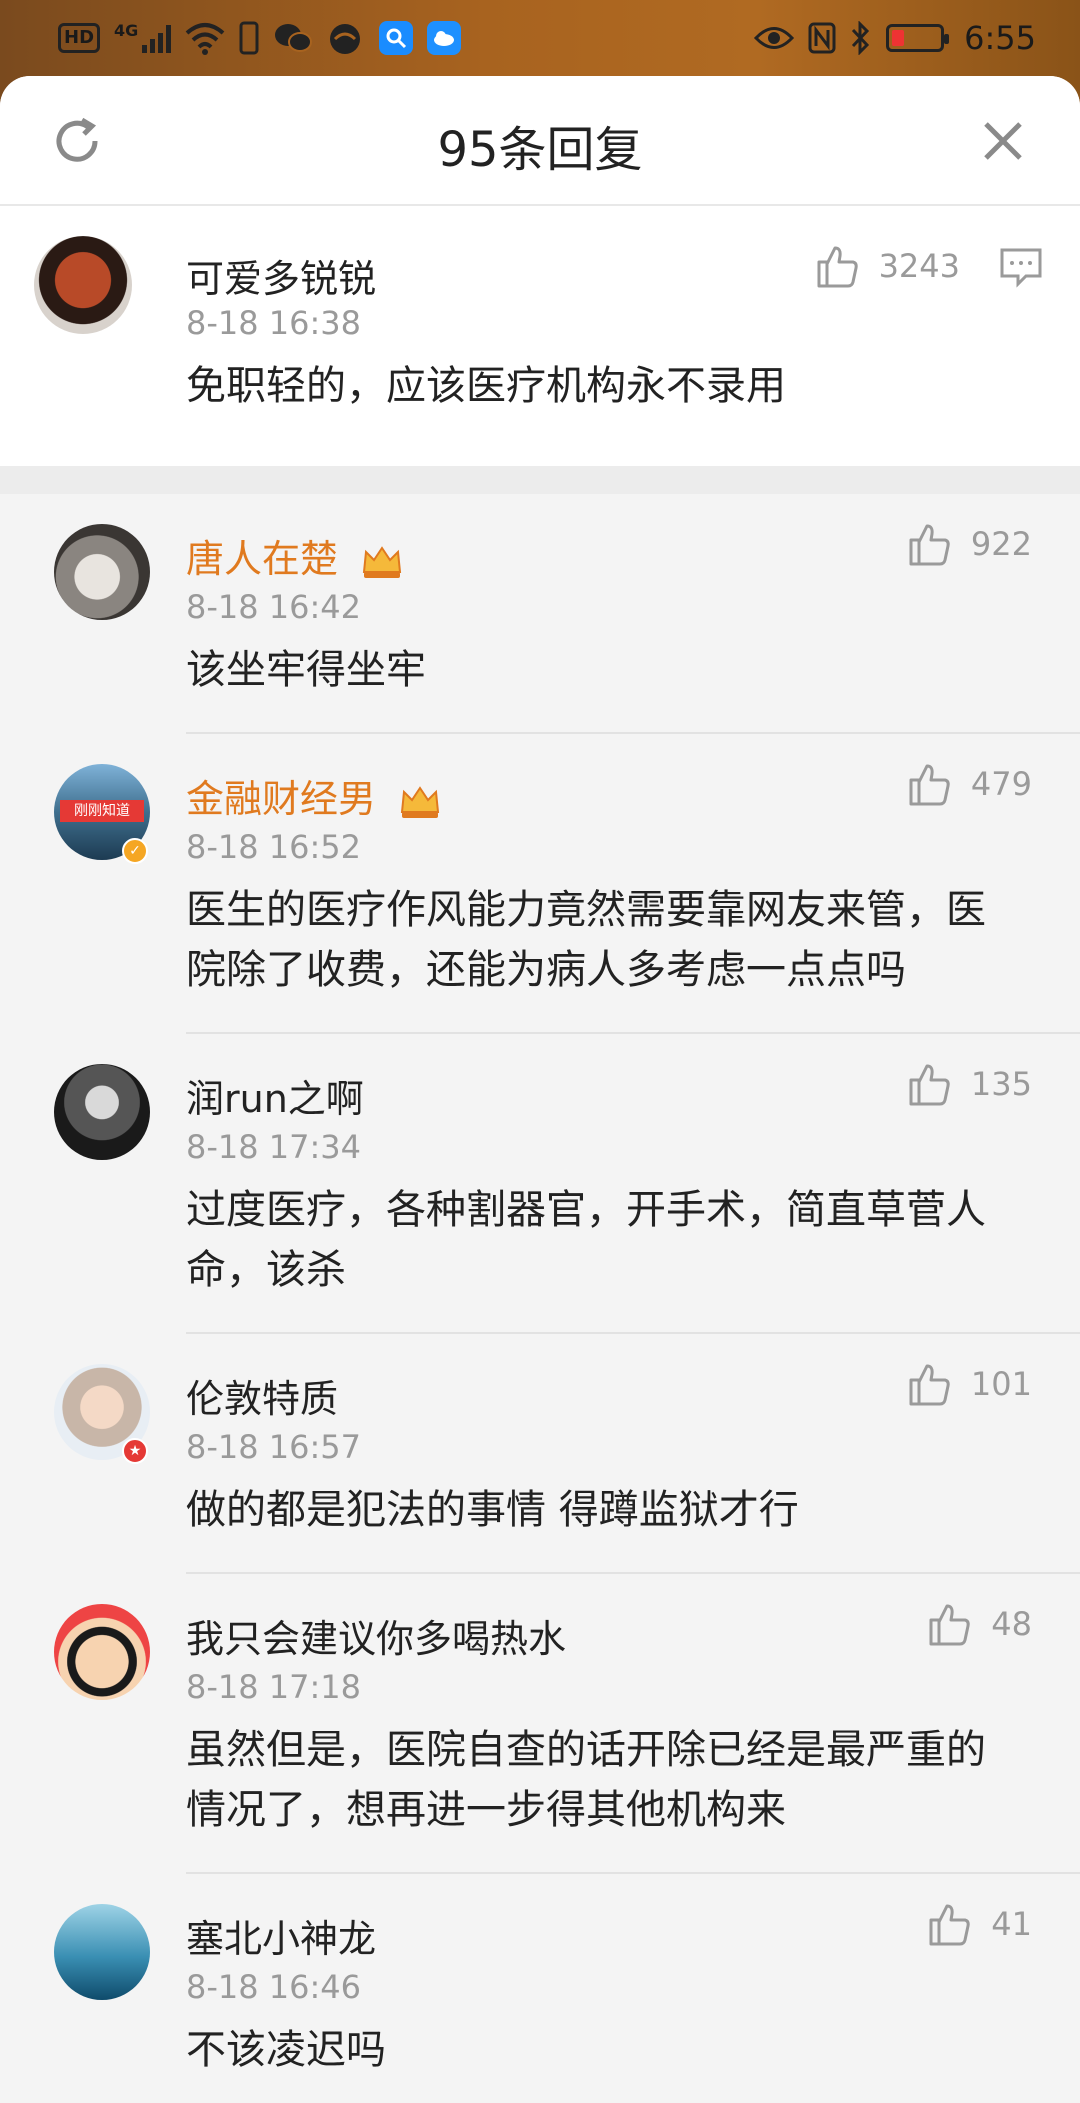  I want to click on like-button: 479, so click(968, 784).